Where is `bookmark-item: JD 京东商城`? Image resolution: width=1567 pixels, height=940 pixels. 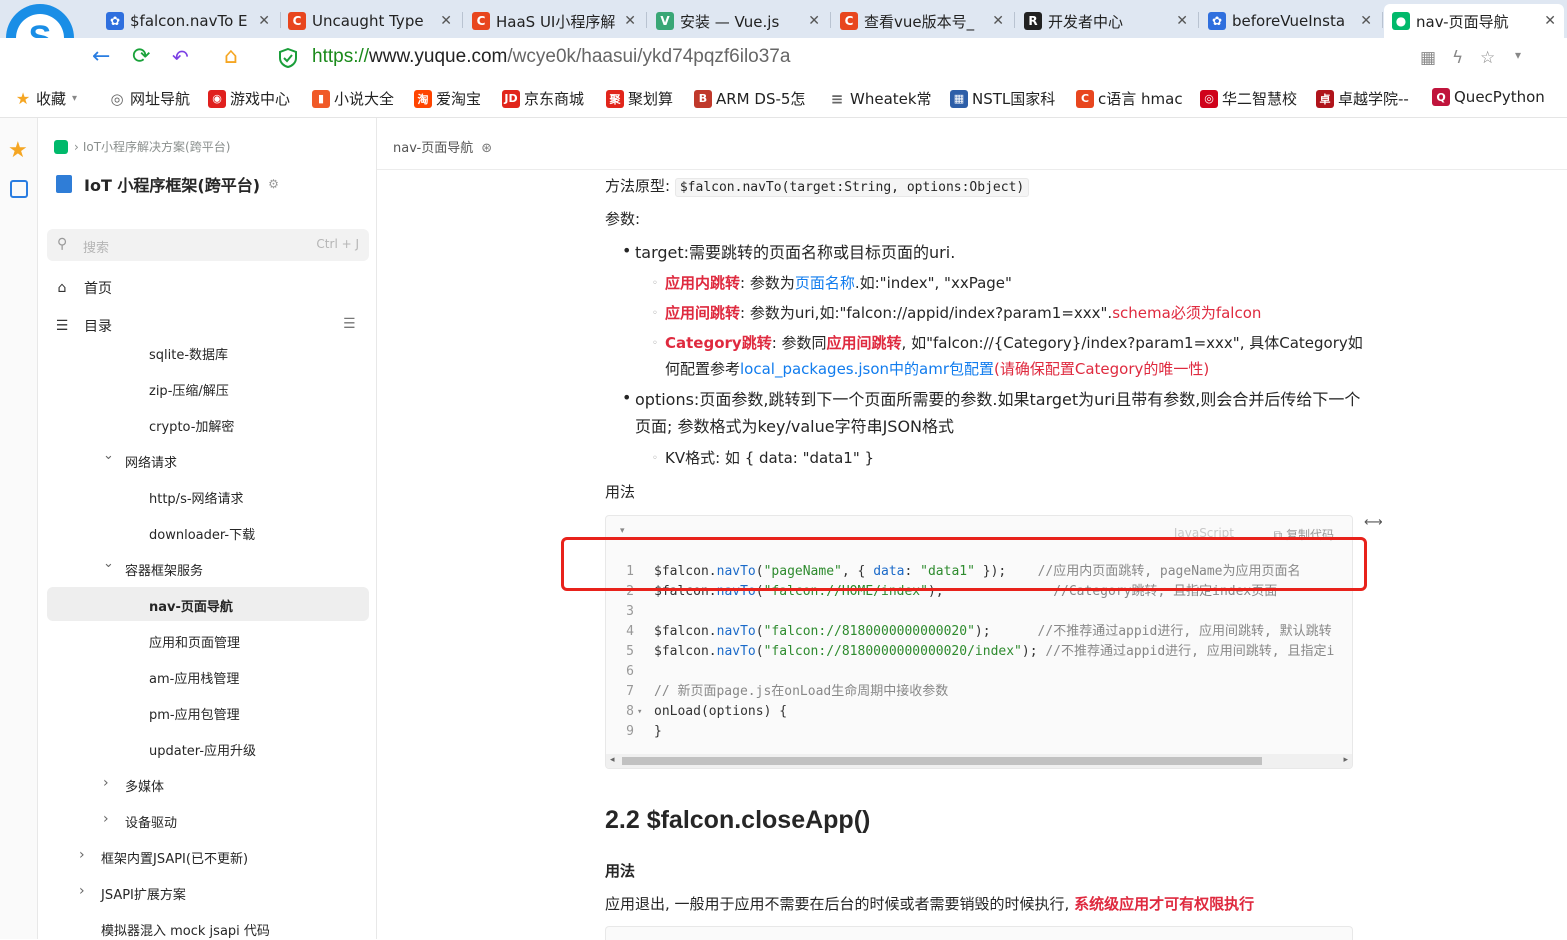 bookmark-item: JD 京东商城 is located at coordinates (543, 98).